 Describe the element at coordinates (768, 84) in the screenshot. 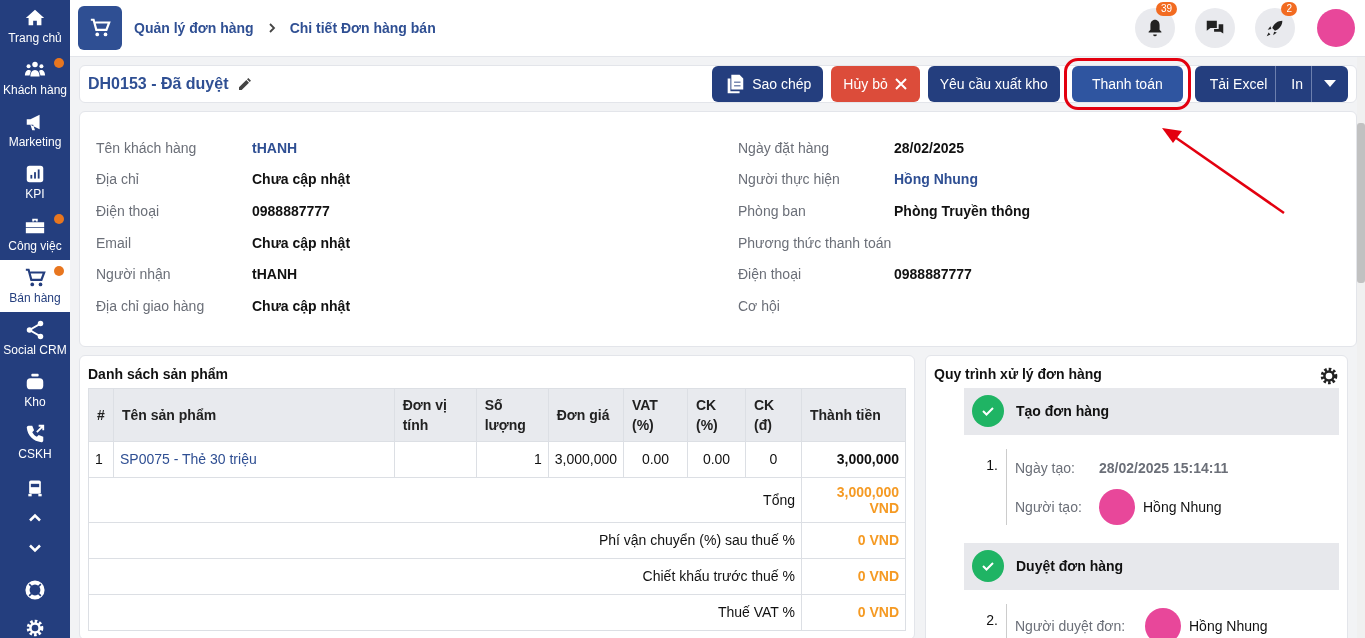

I see `action-button: Sao chép` at that location.